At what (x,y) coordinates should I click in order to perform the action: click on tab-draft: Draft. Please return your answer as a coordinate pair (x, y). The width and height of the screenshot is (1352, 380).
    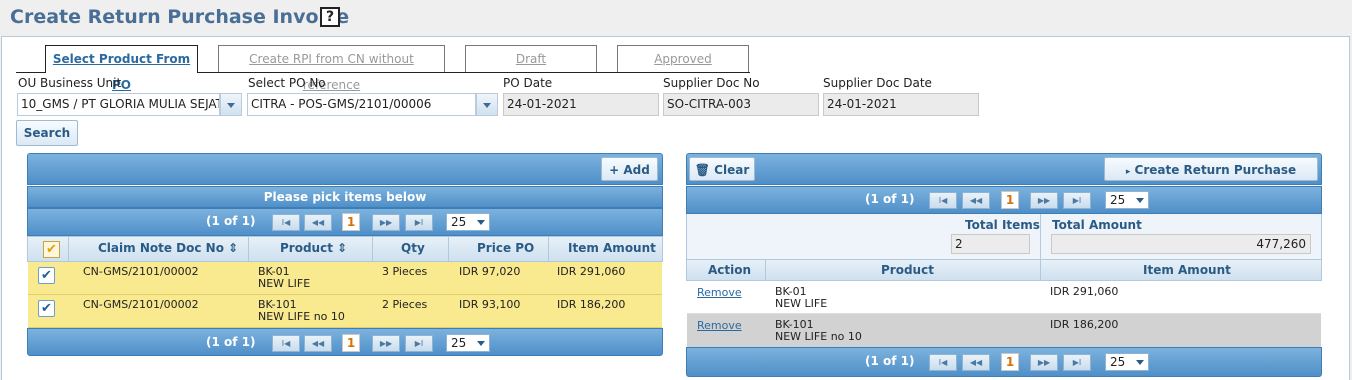
    Looking at the image, I should click on (531, 58).